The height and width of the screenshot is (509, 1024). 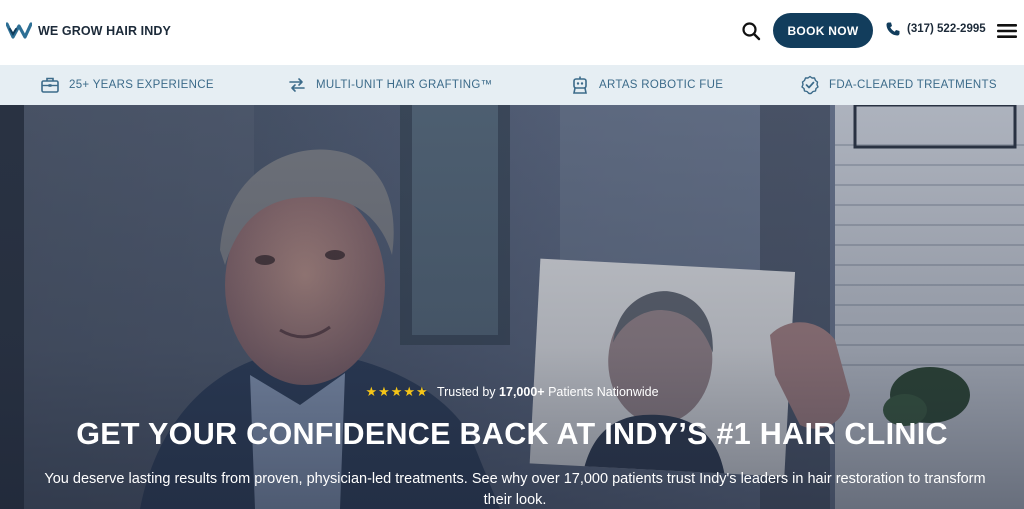 I want to click on feature-experience: 25+ YEARS EXPERIENCE, so click(x=127, y=85).